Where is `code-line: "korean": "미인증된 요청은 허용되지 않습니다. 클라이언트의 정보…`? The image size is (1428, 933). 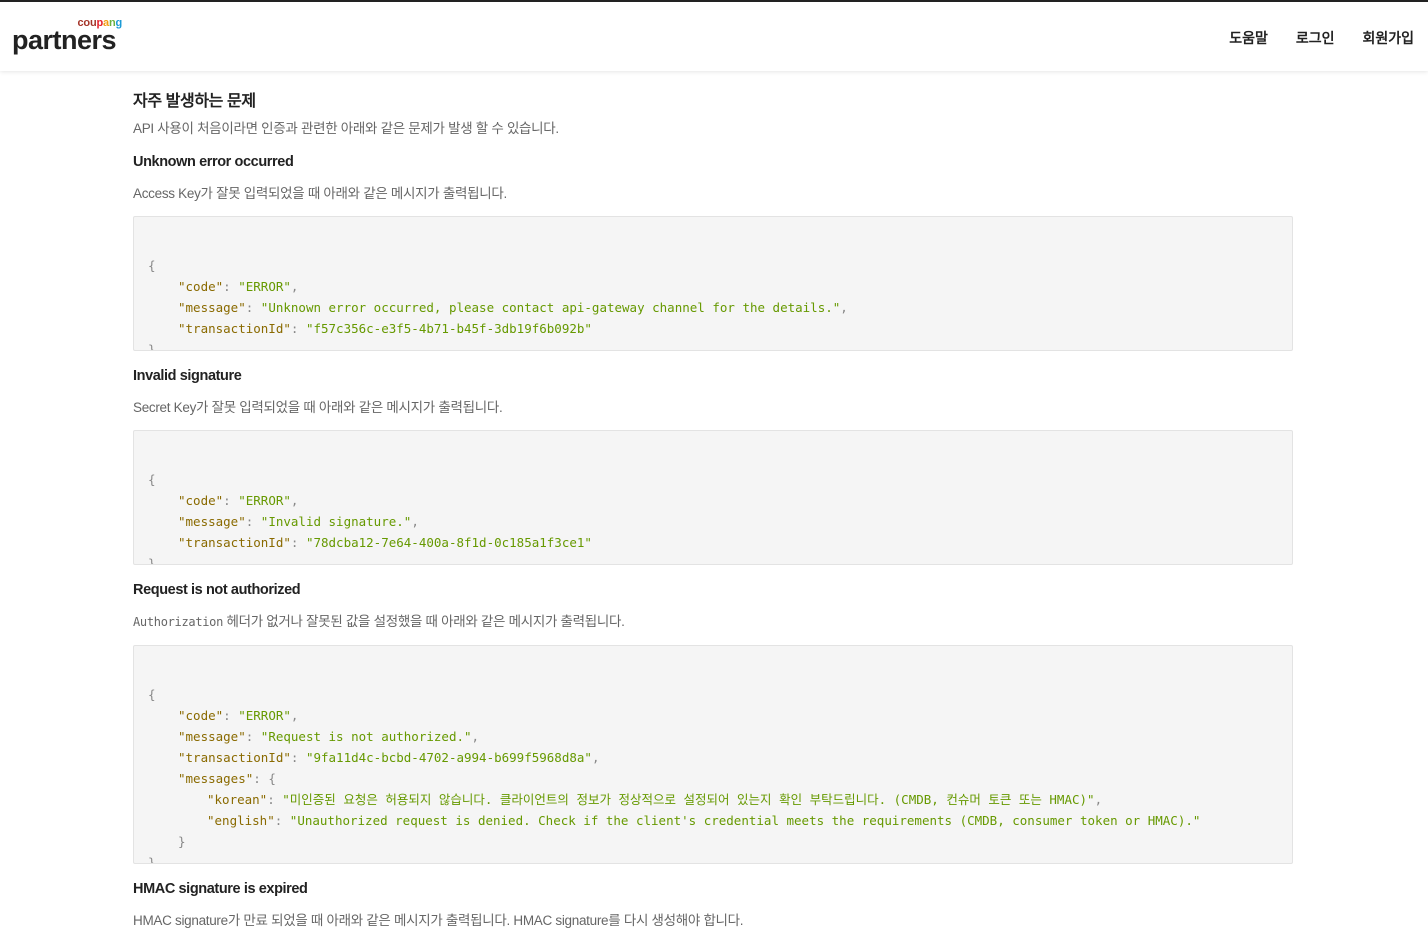
code-line: "korean": "미인증된 요청은 허용되지 않습니다. 클라이언트의 정보… is located at coordinates (655, 799).